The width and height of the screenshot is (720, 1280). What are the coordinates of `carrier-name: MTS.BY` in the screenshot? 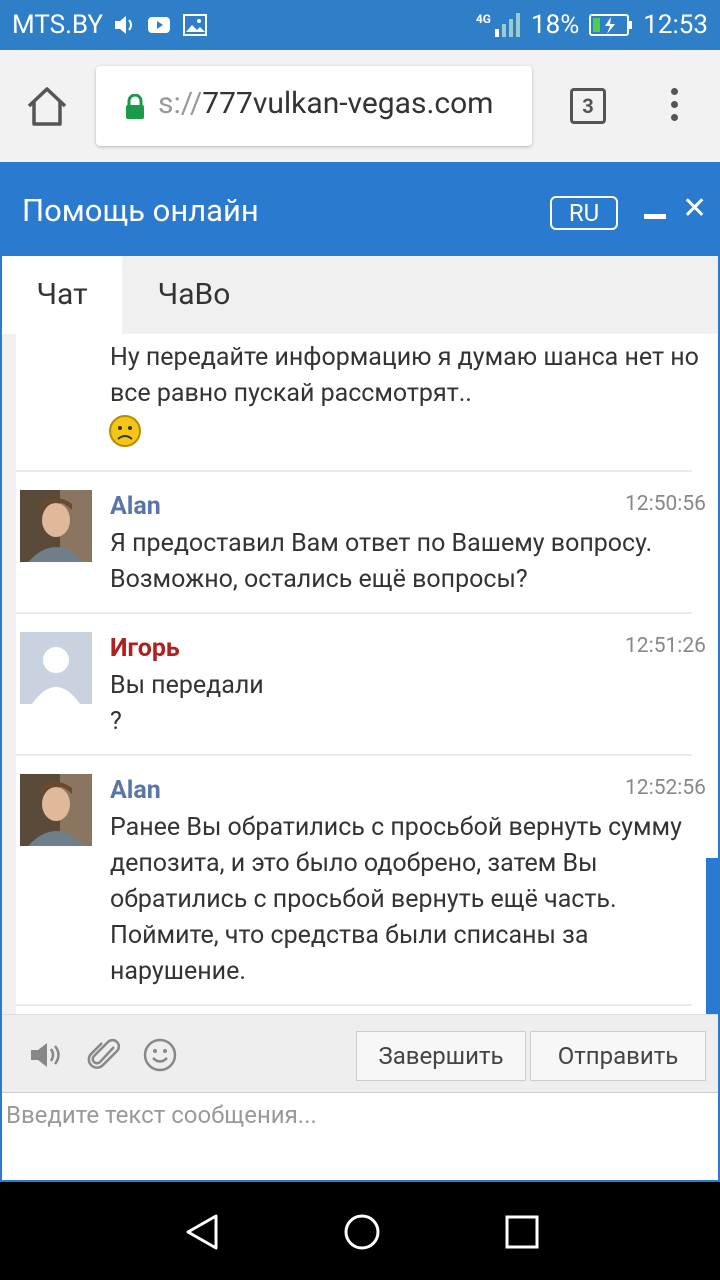 It's located at (58, 25).